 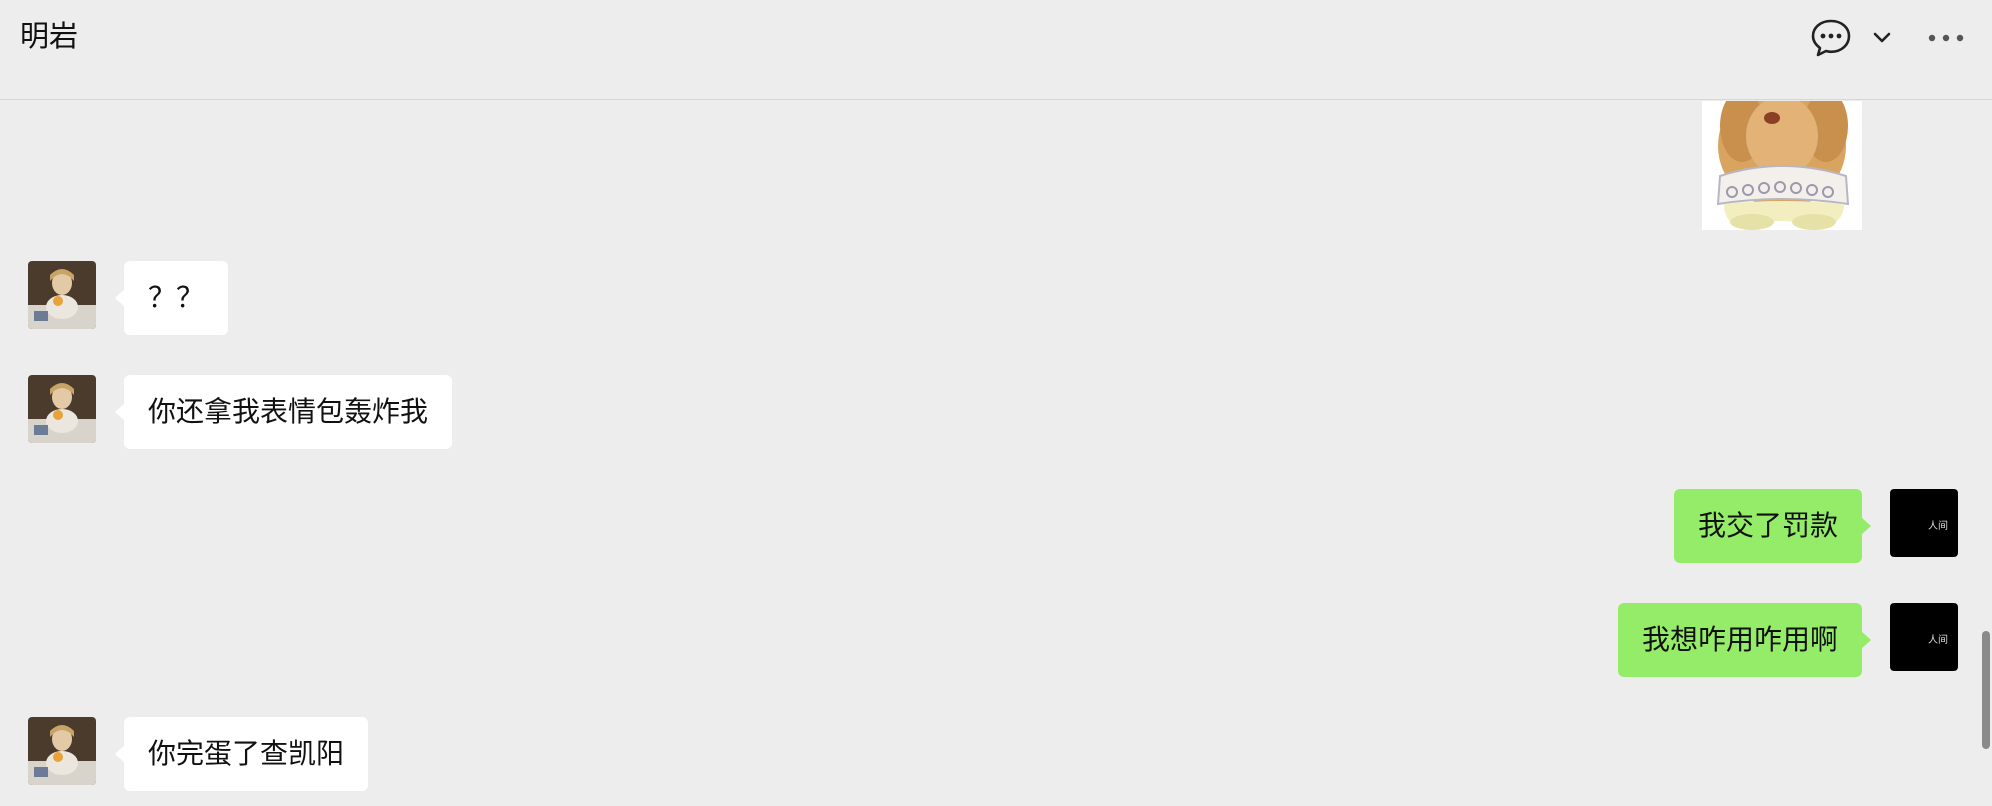 I want to click on message-bubble-outgoing: 我交了罚款, so click(x=1772, y=526).